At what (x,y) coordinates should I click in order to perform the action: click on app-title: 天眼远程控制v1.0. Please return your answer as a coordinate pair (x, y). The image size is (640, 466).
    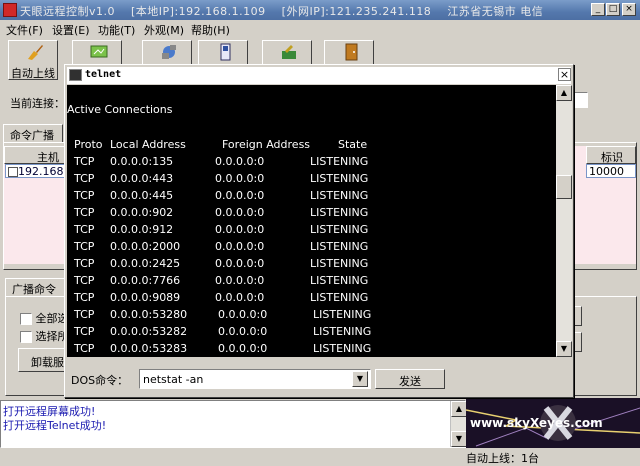
    Looking at the image, I should click on (68, 11).